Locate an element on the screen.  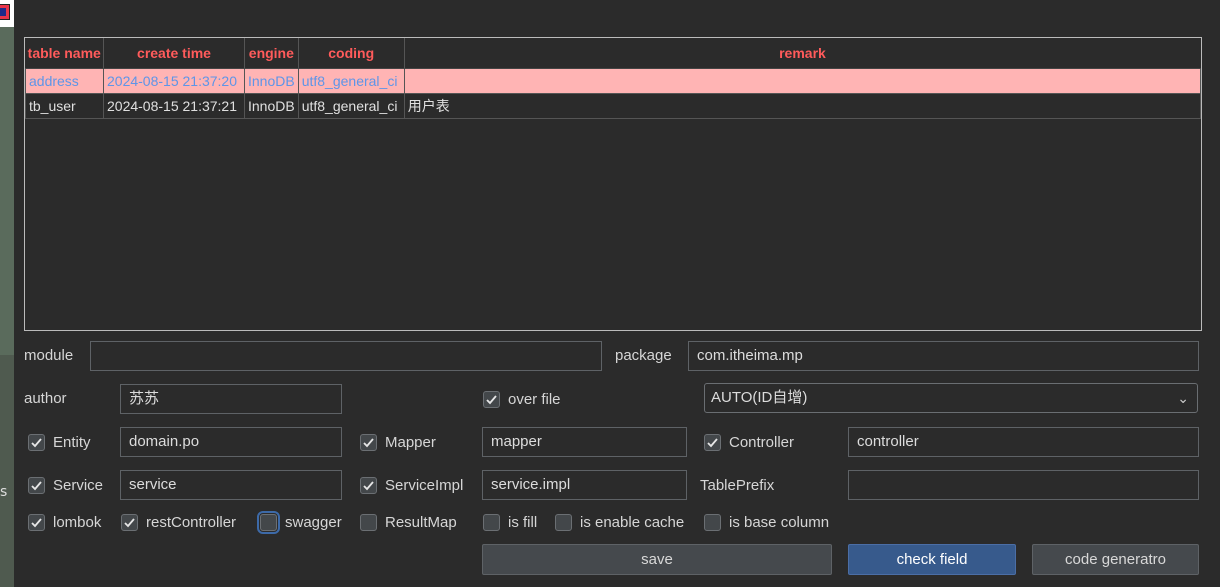
iscache-checkbox is located at coordinates (563, 522).